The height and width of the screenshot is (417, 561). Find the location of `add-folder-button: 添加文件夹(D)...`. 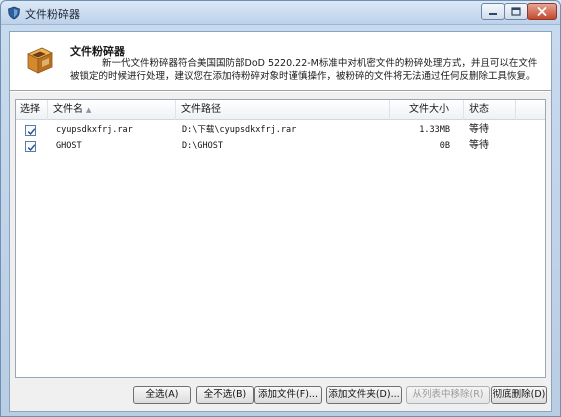

add-folder-button: 添加文件夹(D)... is located at coordinates (364, 395).